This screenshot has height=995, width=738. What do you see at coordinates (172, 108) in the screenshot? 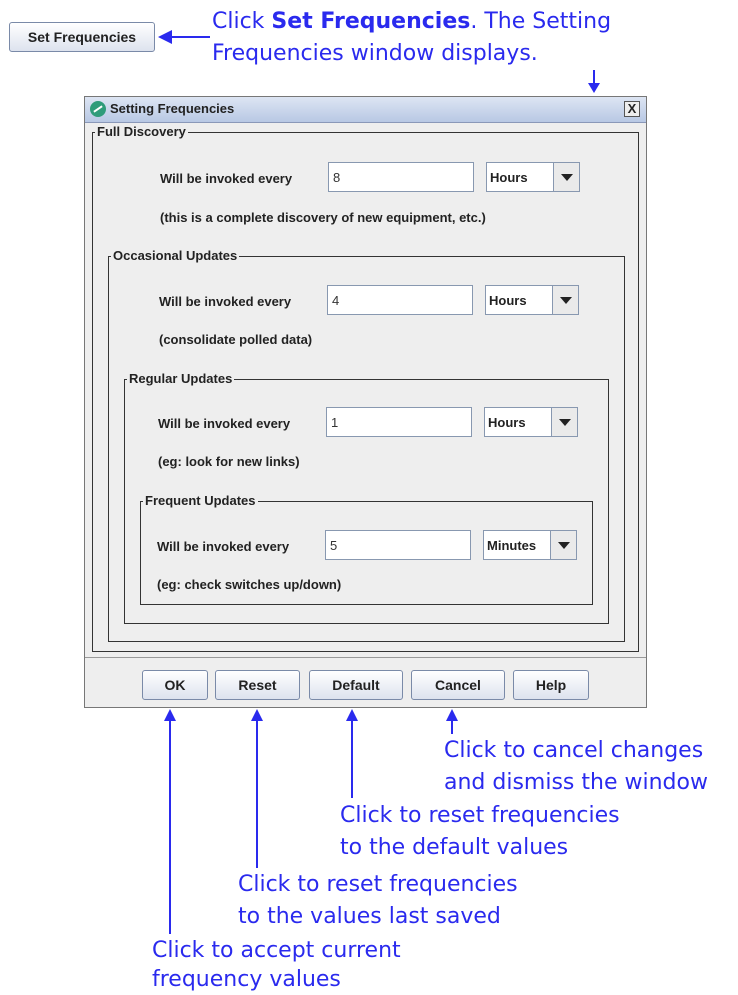
I see `window-title: Setting Frequencies` at bounding box center [172, 108].